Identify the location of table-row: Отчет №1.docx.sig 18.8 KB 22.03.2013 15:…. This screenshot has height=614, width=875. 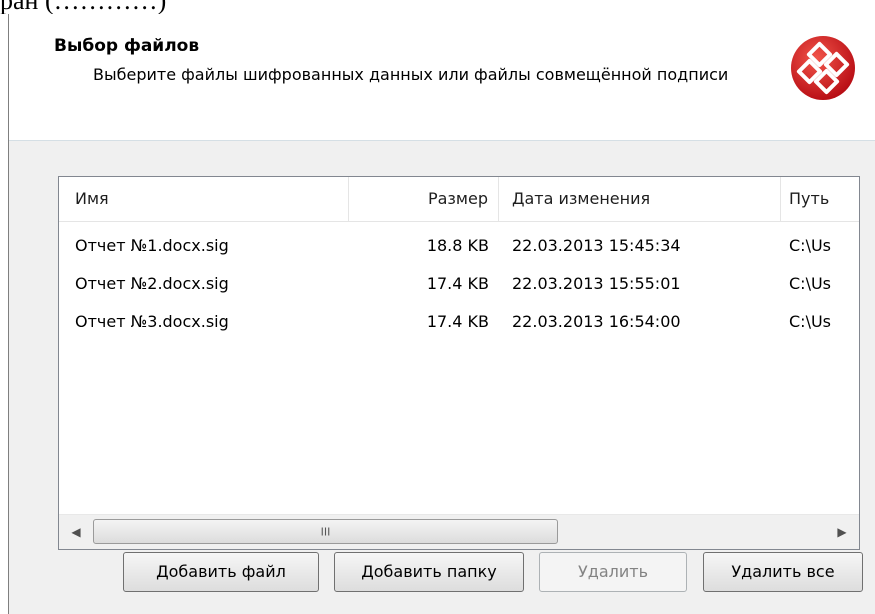
(459, 246).